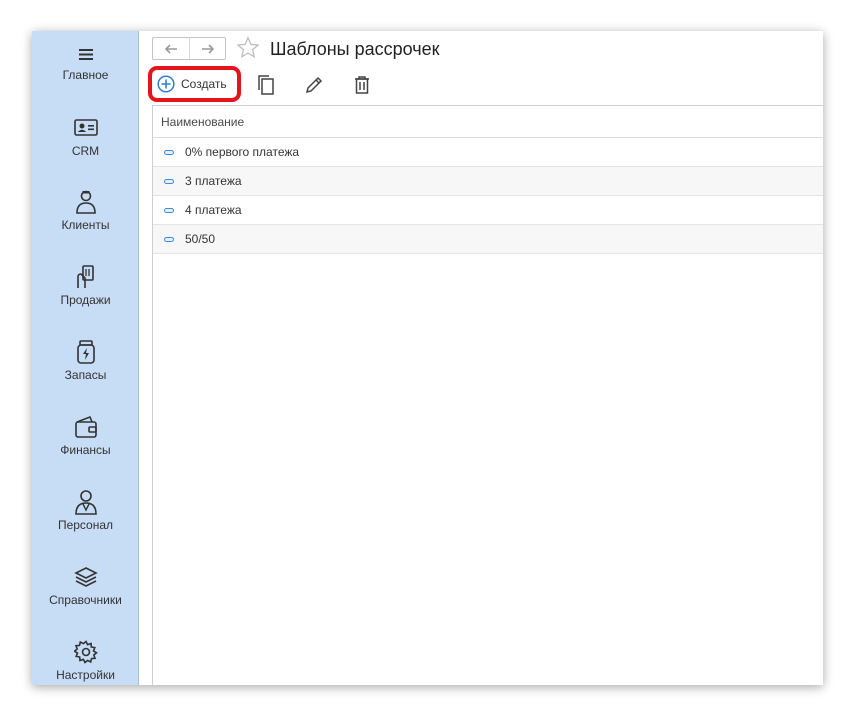  I want to click on copy-icon, so click(266, 85).